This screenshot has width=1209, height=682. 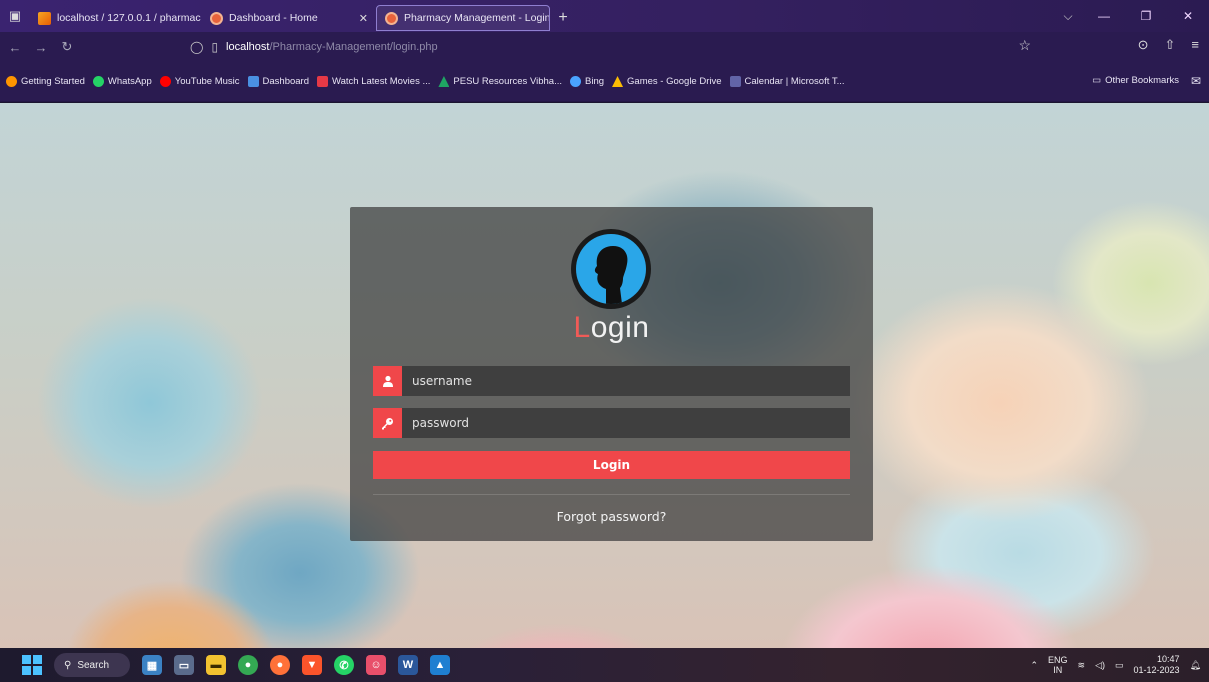 What do you see at coordinates (1100, 665) in the screenshot?
I see `volume-icon: ◁)` at bounding box center [1100, 665].